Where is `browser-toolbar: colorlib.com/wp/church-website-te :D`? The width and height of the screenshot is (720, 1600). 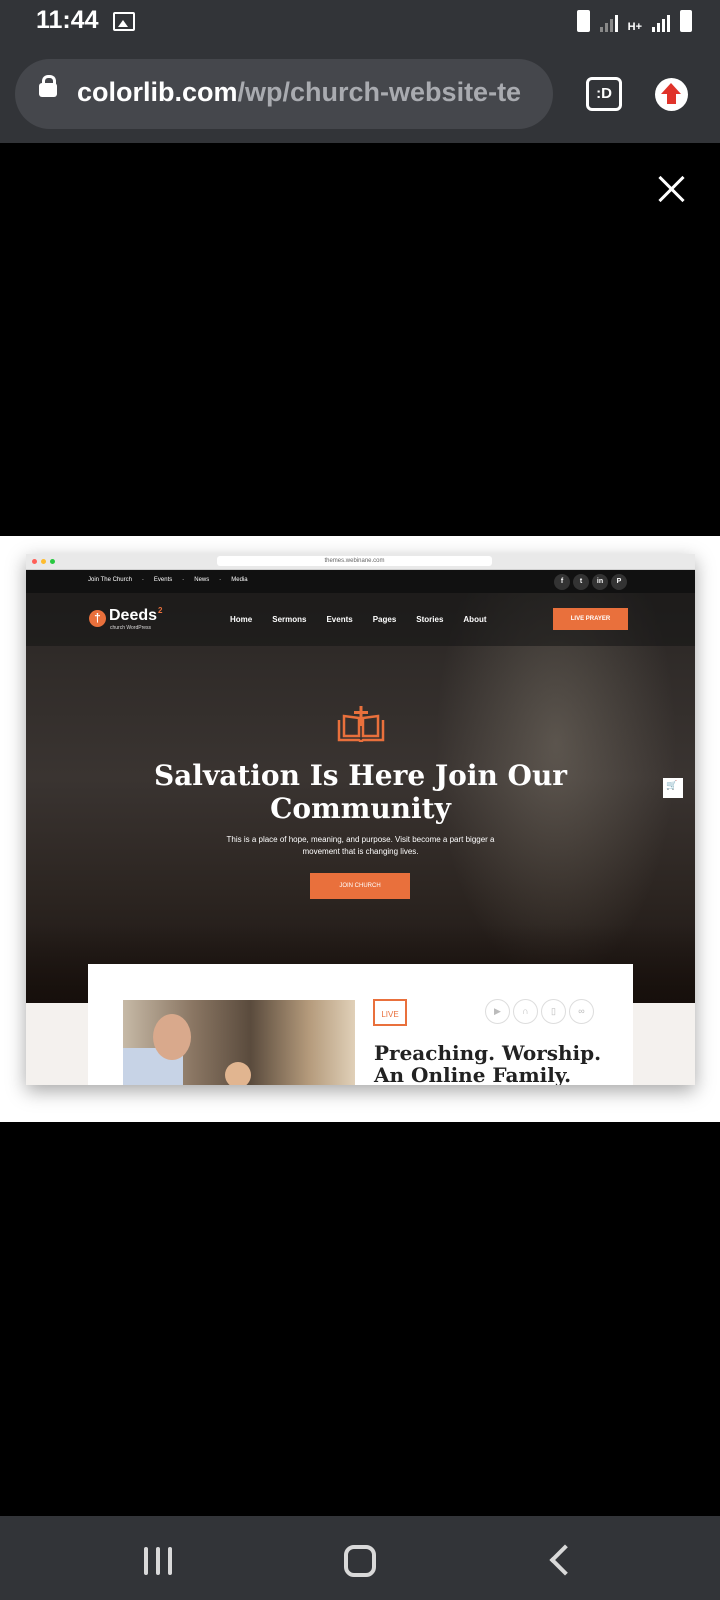
browser-toolbar: colorlib.com/wp/church-website-te :D is located at coordinates (360, 93).